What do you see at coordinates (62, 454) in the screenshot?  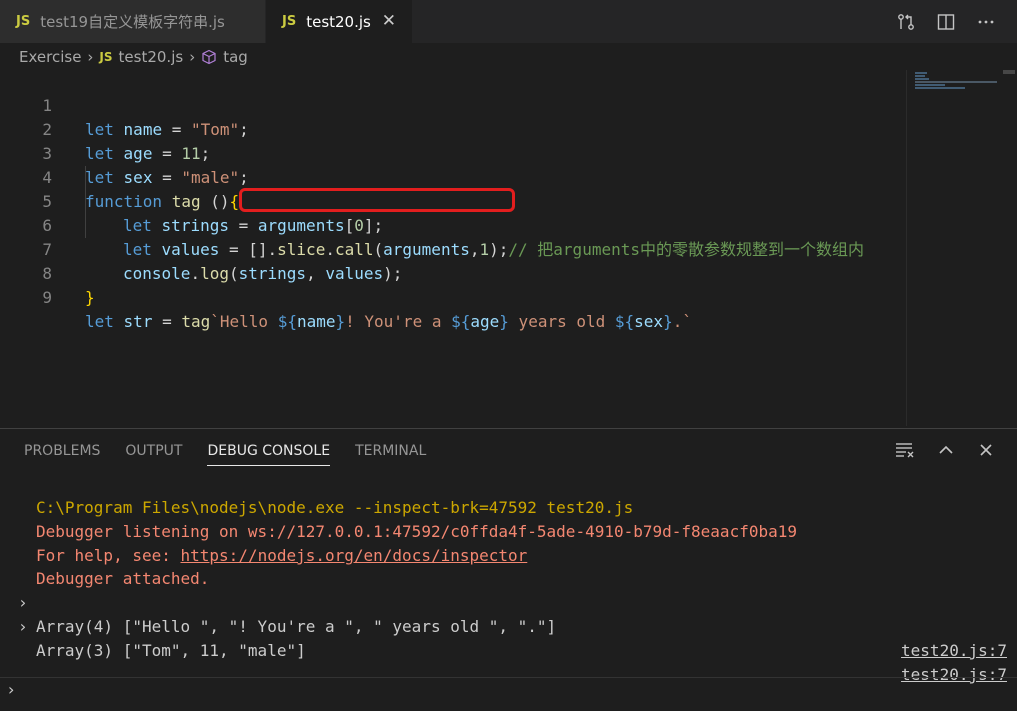 I see `tab-problems: PROBLEMS` at bounding box center [62, 454].